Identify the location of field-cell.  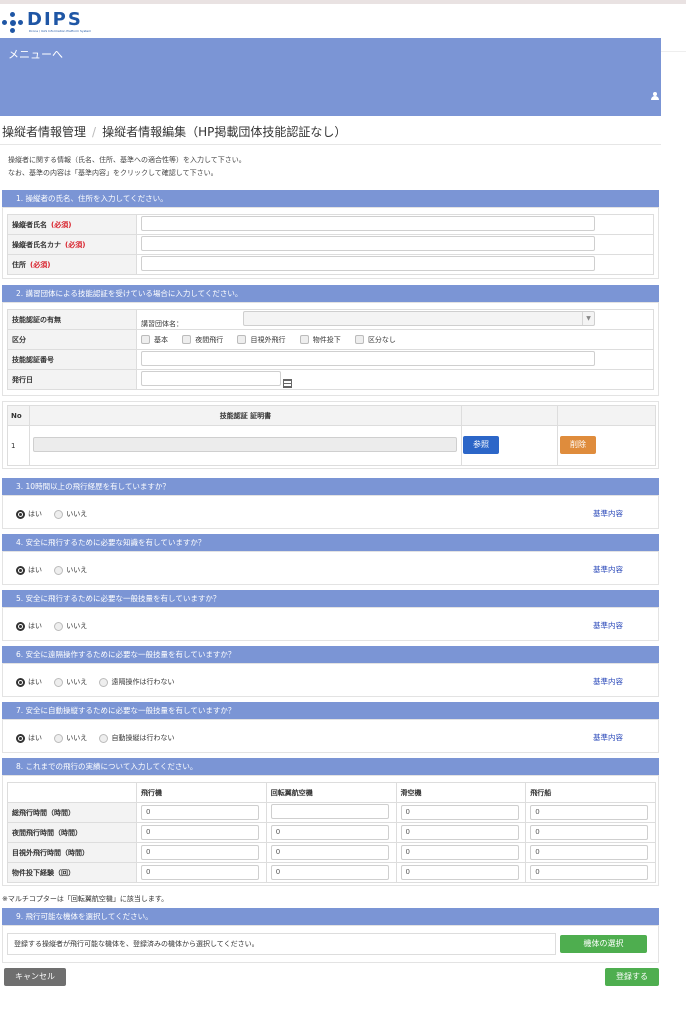
(395, 379).